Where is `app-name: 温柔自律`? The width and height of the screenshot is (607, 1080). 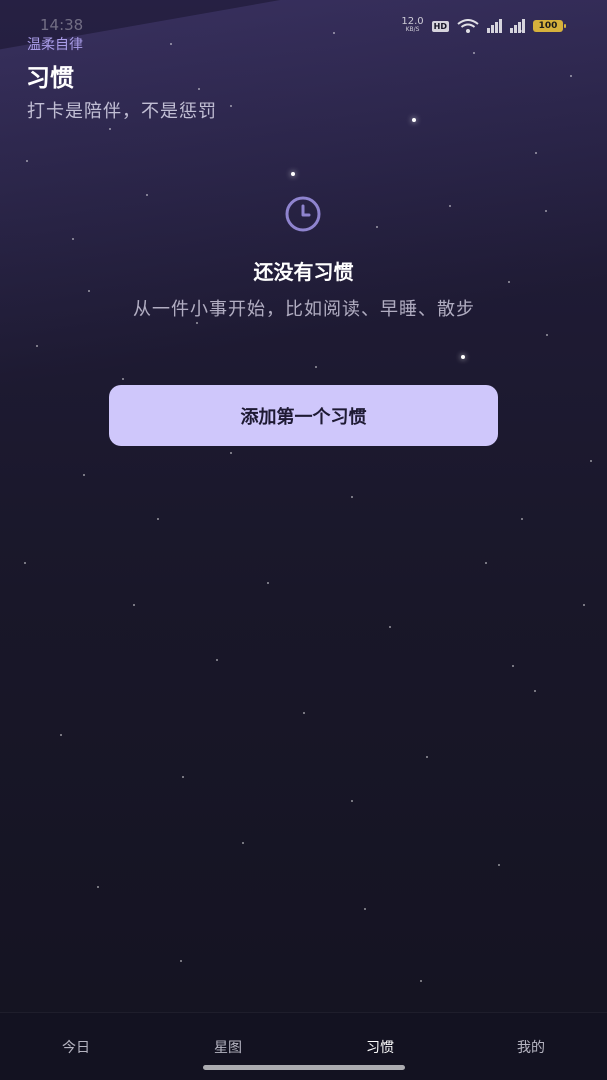 app-name: 温柔自律 is located at coordinates (55, 45).